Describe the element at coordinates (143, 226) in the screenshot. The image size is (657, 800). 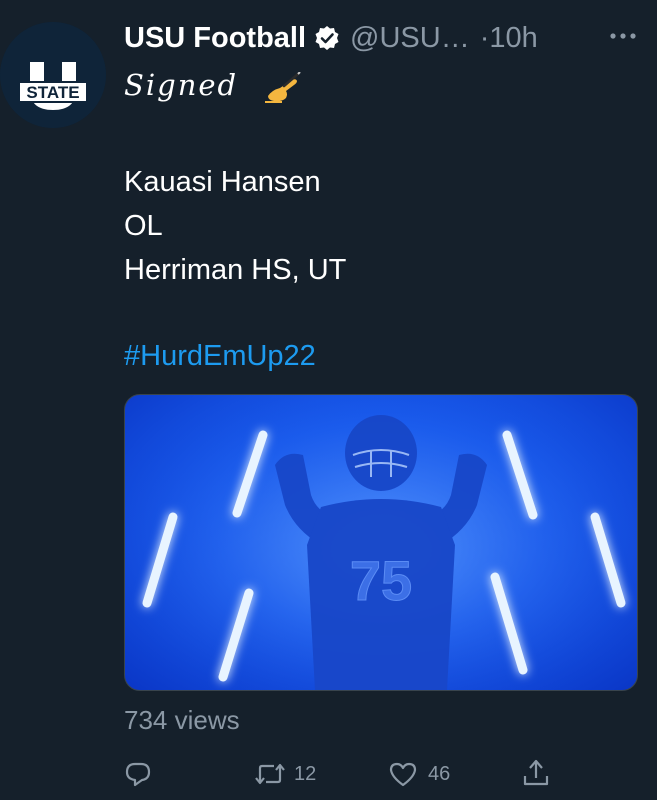
I see `tweet-line-position: OL` at that location.